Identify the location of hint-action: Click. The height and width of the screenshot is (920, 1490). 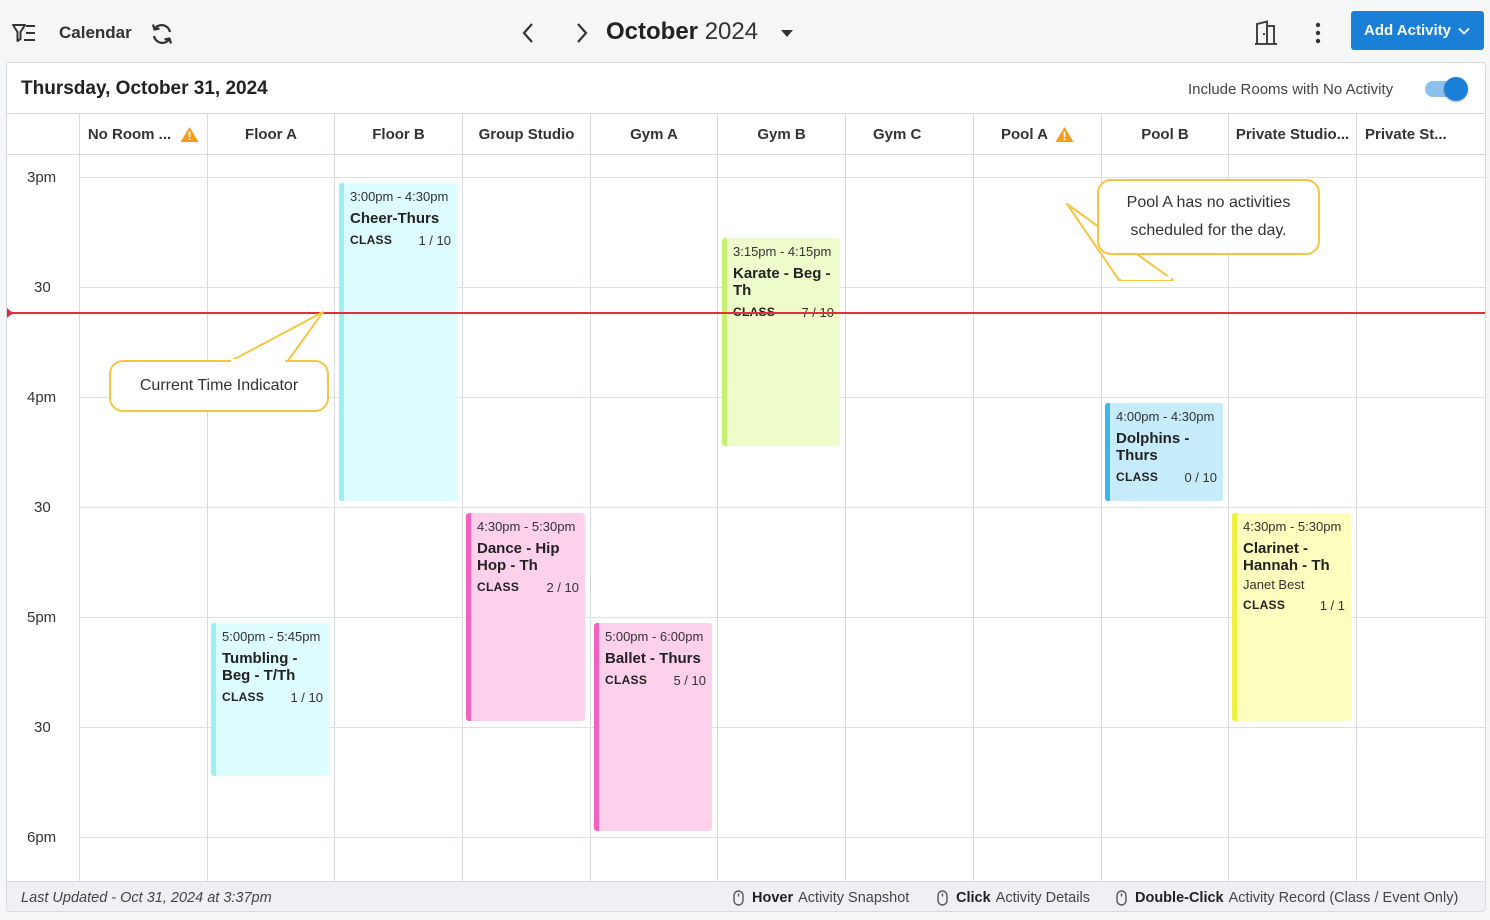
(973, 898).